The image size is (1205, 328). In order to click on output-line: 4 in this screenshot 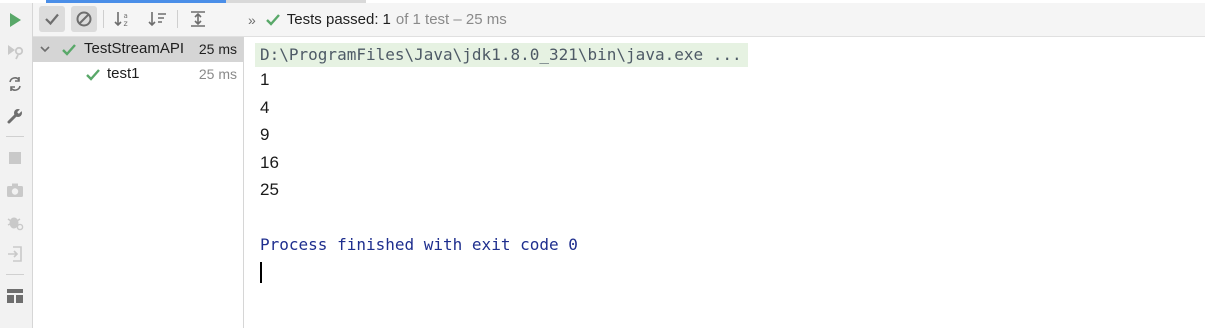, I will do `click(265, 107)`.